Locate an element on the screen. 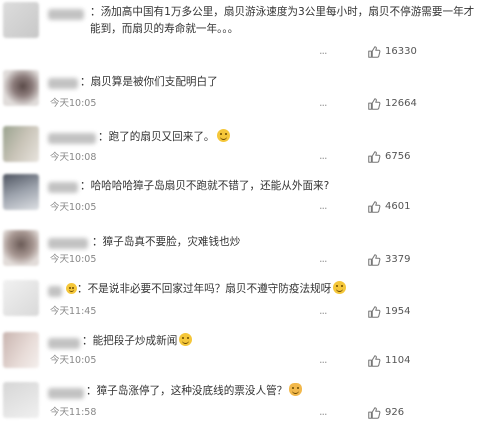  comment-actions: ··· 1104 is located at coordinates (404, 361).